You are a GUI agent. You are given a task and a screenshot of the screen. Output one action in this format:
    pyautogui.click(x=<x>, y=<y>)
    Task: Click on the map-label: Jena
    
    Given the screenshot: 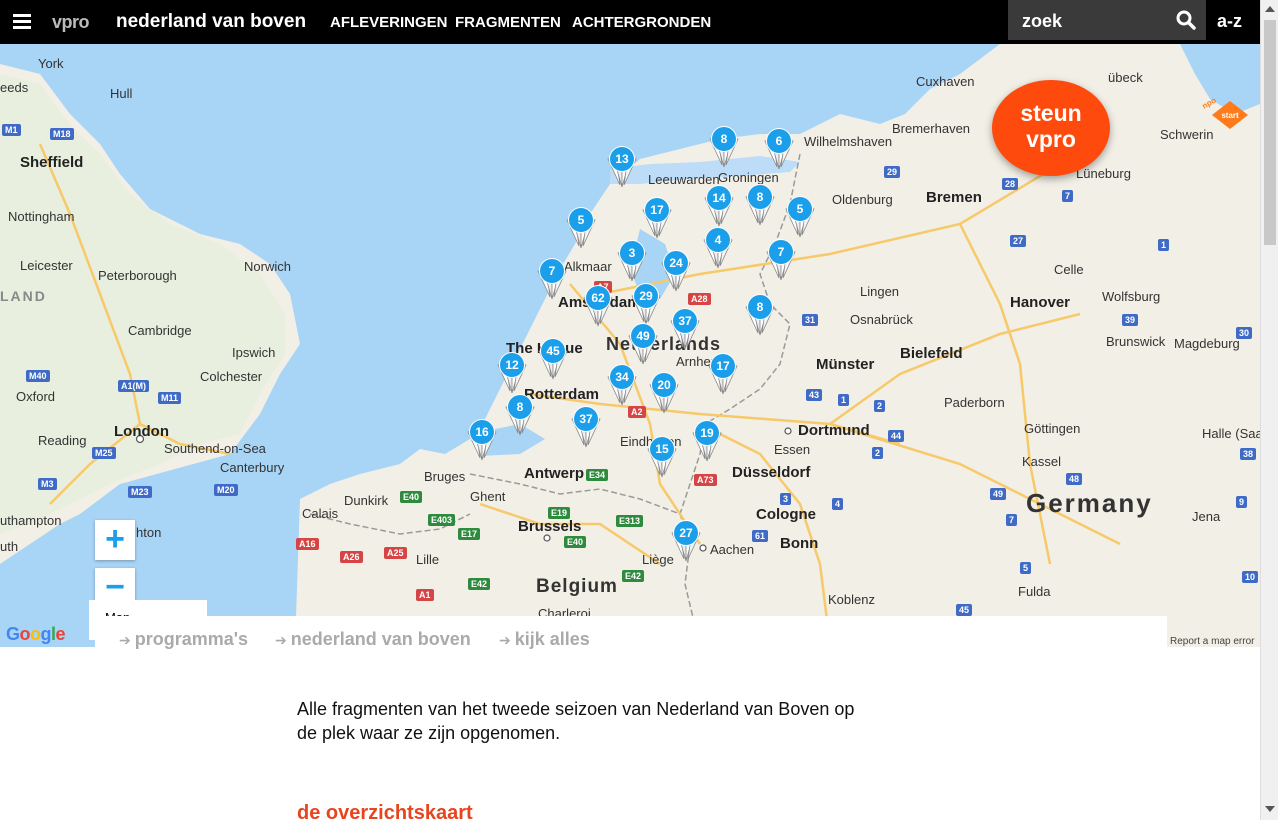 What is the action you would take?
    pyautogui.click(x=1206, y=516)
    